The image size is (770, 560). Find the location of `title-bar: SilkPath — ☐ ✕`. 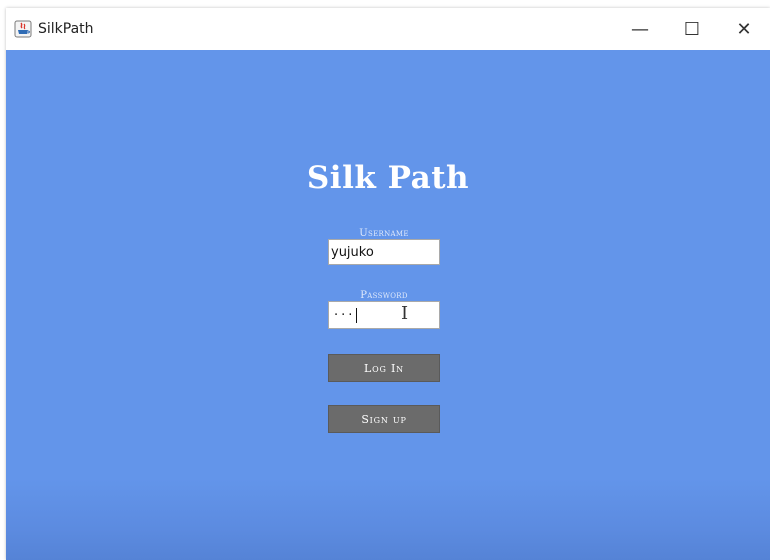

title-bar: SilkPath — ☐ ✕ is located at coordinates (388, 29).